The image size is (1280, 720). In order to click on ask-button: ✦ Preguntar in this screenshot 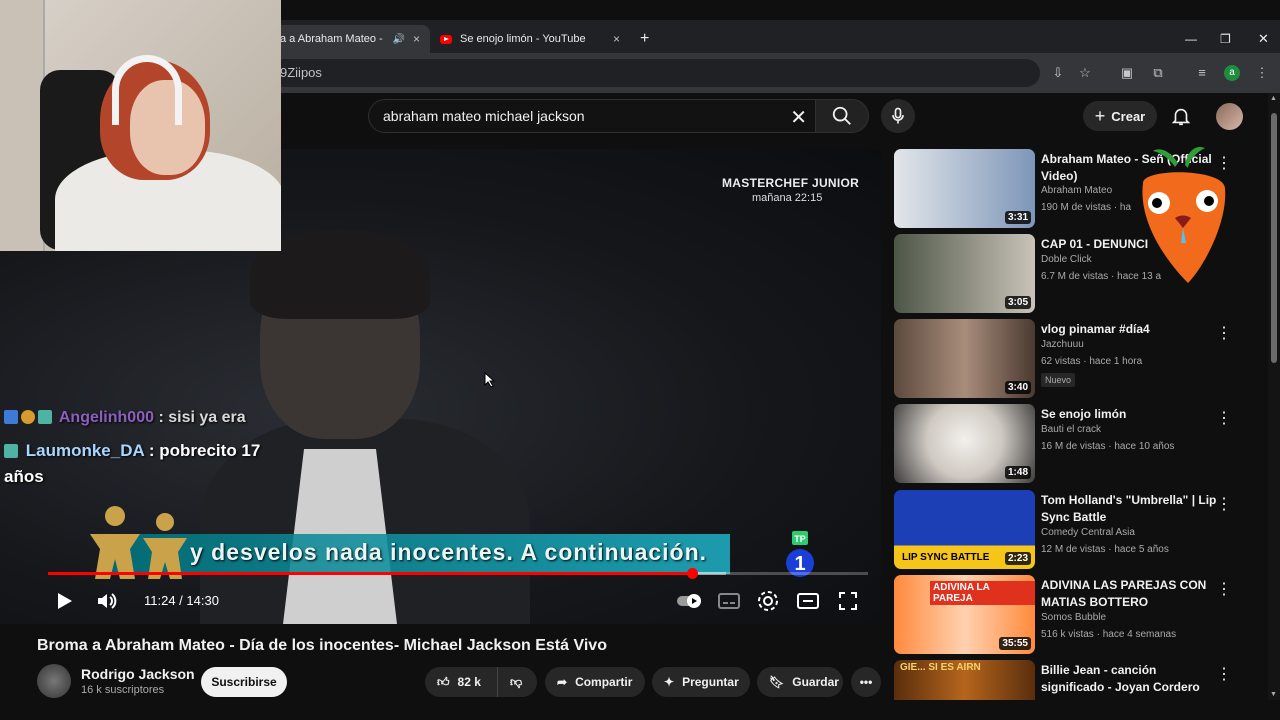, I will do `click(701, 682)`.